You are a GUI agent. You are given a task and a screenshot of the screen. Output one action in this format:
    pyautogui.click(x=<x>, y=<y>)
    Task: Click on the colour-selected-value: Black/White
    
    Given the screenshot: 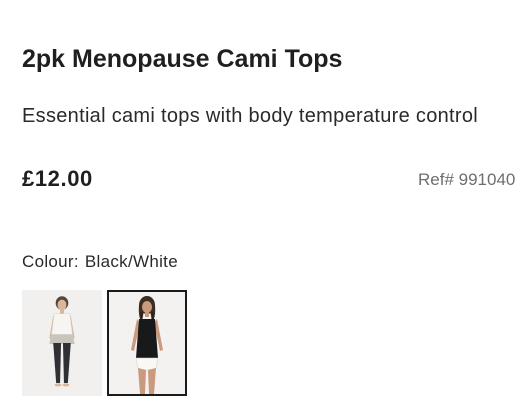 What is the action you would take?
    pyautogui.click(x=131, y=261)
    